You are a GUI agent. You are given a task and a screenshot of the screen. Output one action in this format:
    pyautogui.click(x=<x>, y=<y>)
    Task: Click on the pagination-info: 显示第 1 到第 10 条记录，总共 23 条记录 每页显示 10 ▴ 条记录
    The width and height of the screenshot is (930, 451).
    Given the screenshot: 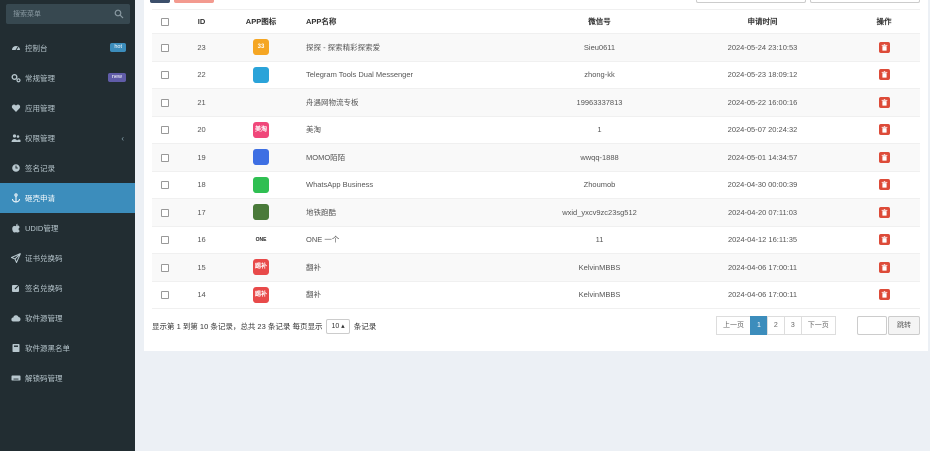 What is the action you would take?
    pyautogui.click(x=264, y=326)
    